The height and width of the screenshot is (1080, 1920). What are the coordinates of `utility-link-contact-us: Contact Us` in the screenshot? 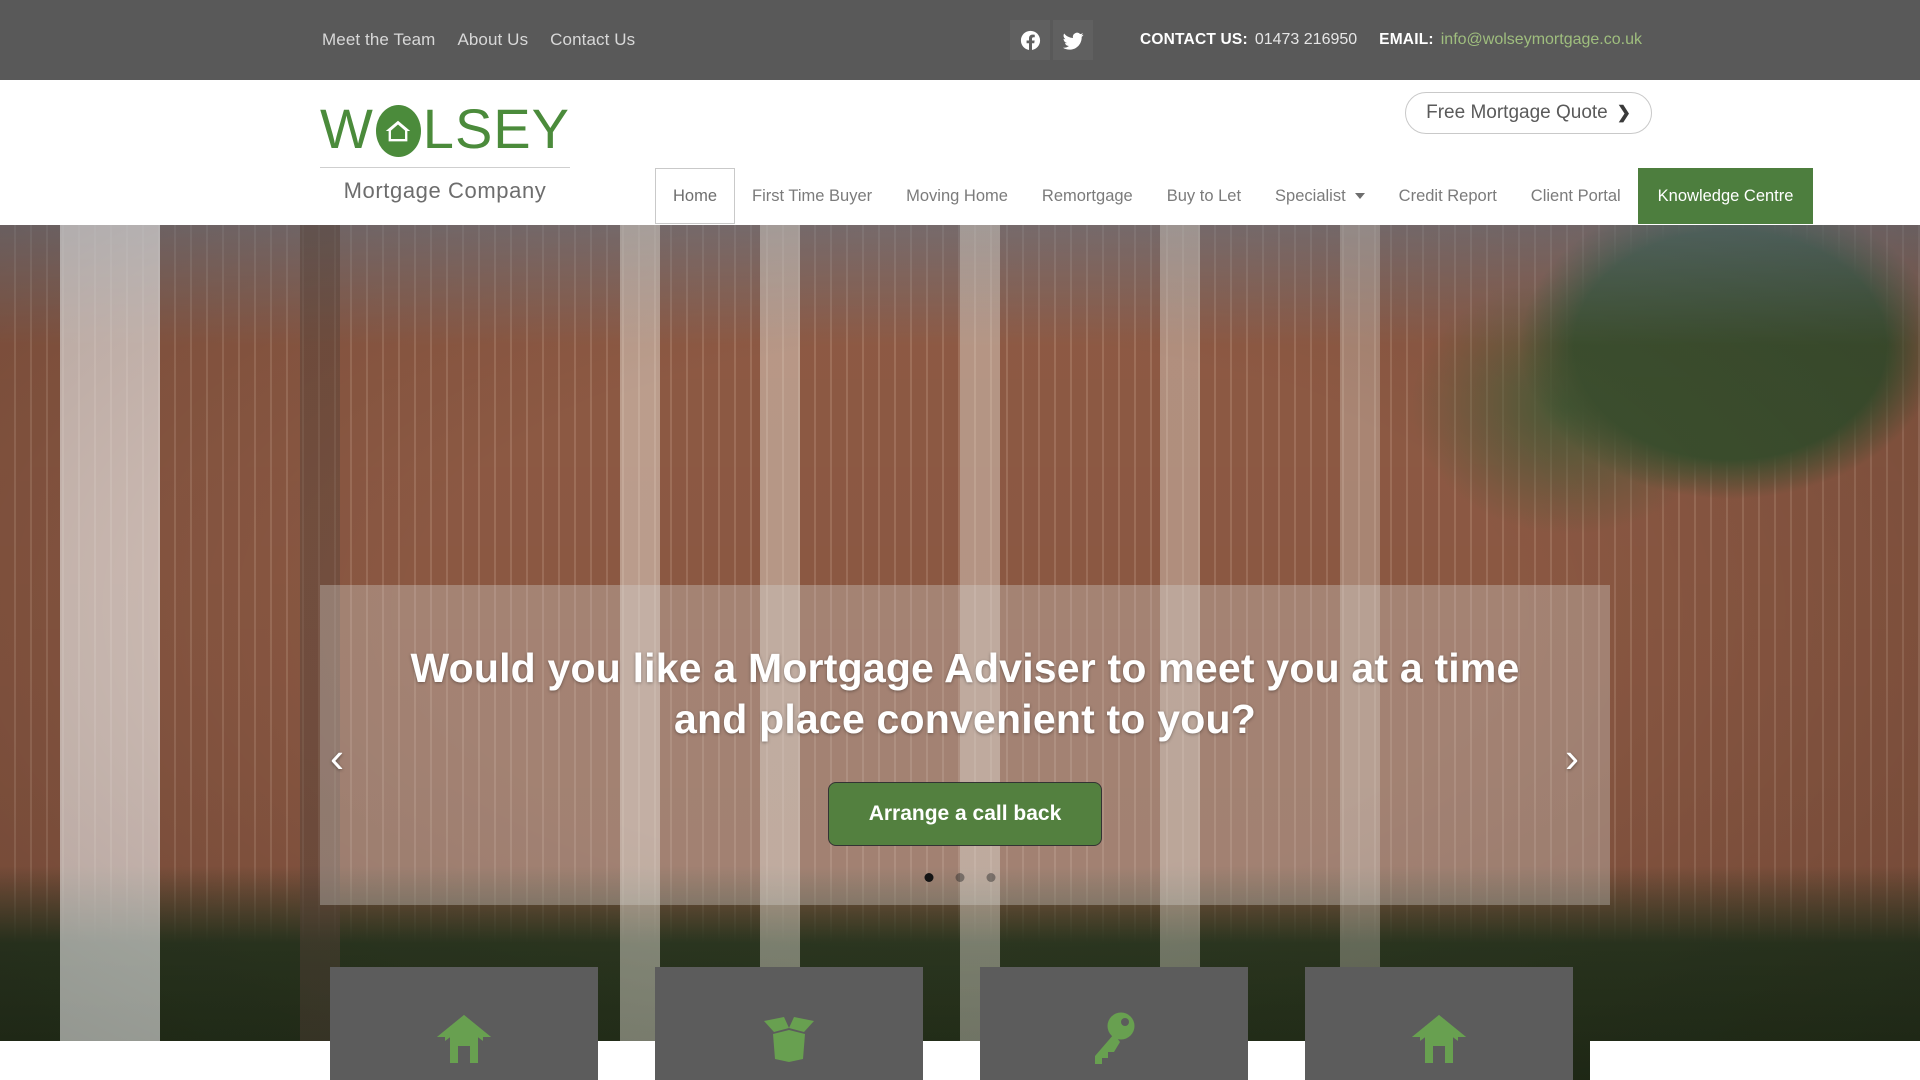 It's located at (592, 40).